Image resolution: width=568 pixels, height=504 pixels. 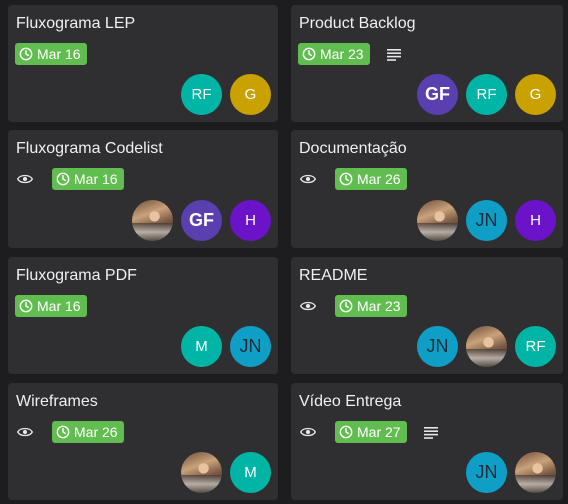 What do you see at coordinates (89, 148) in the screenshot?
I see `card-title: Fluxograma Codelist` at bounding box center [89, 148].